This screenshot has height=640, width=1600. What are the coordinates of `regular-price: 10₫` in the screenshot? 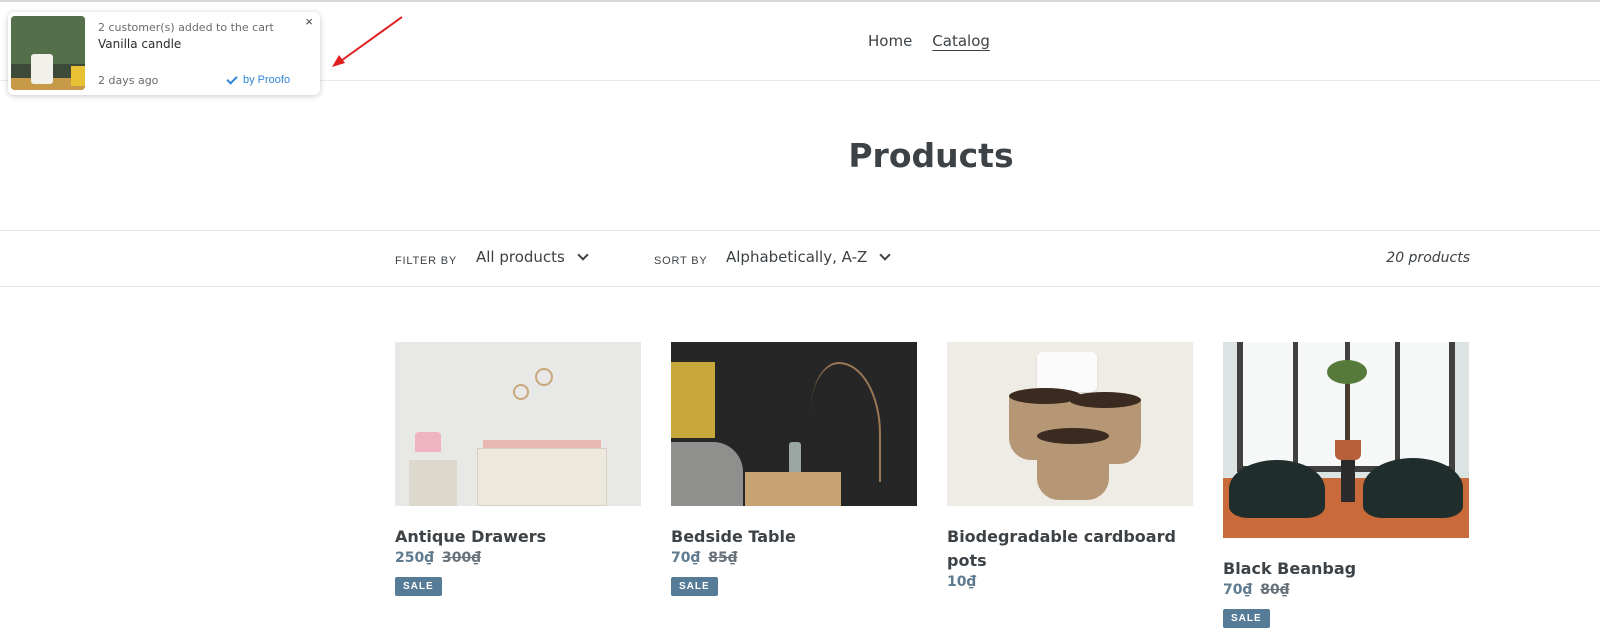 It's located at (962, 582).